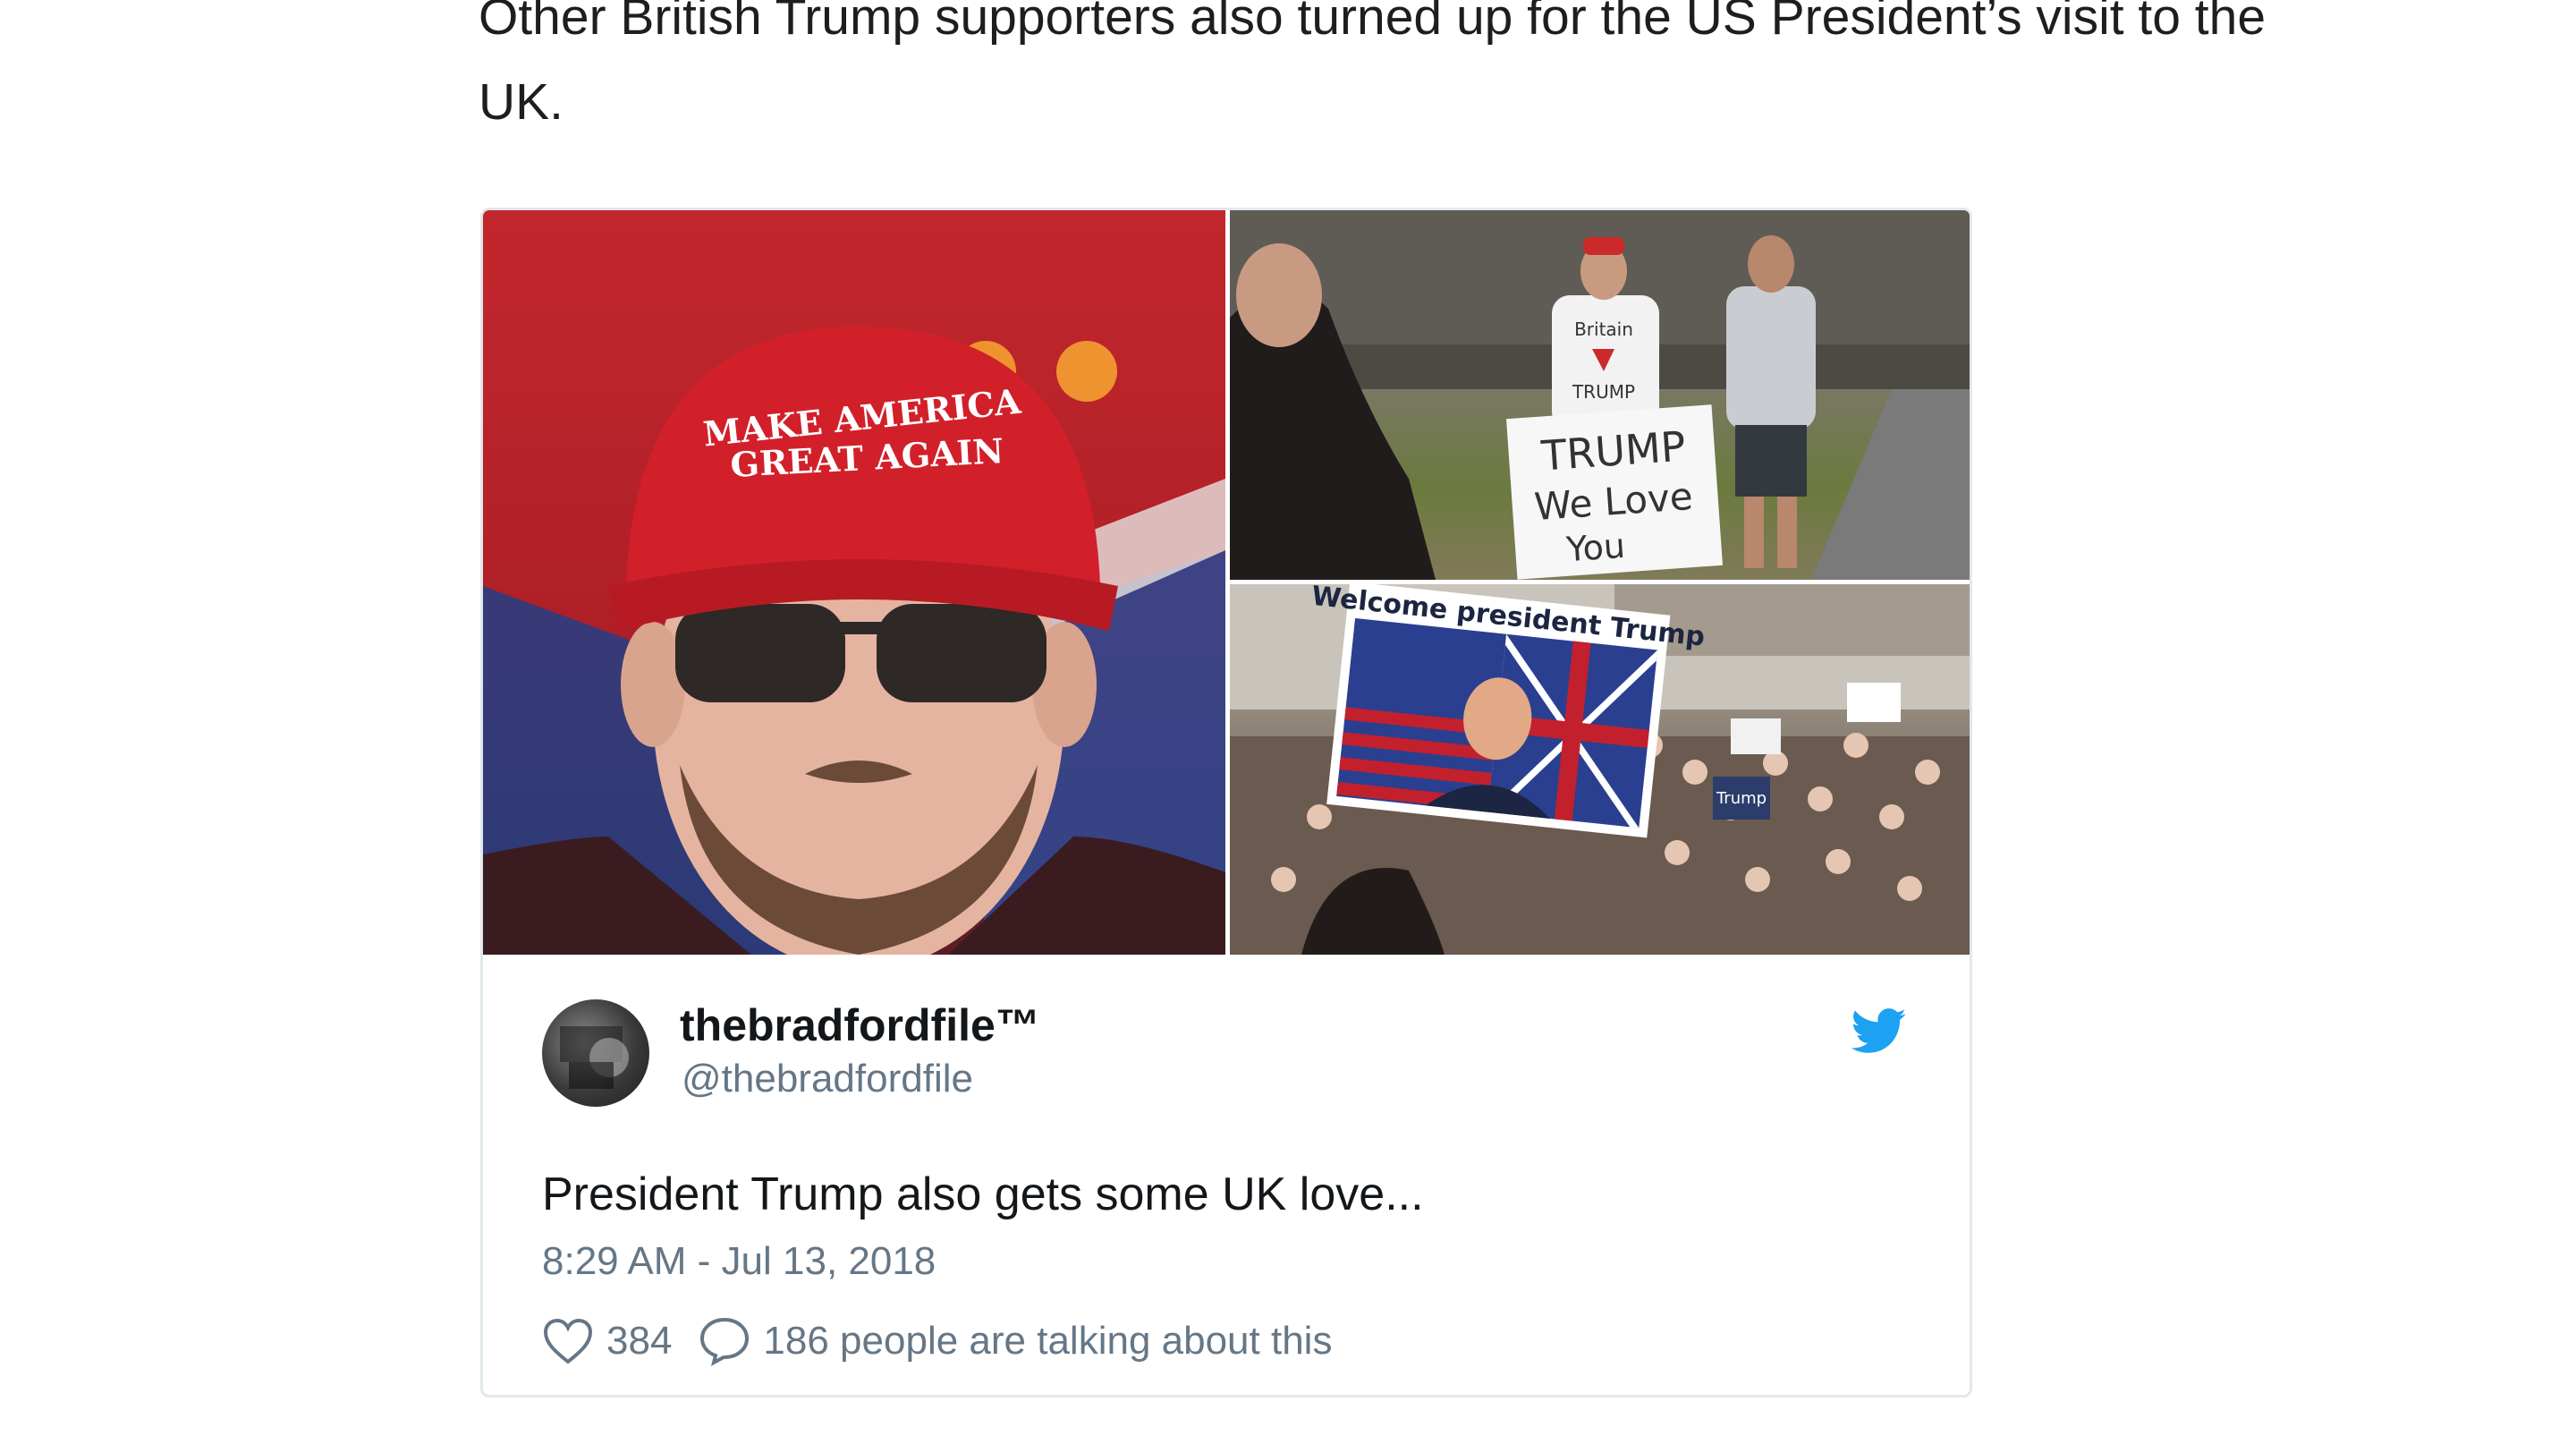  Describe the element at coordinates (827, 1079) in the screenshot. I see `user-handle: @thebradfordfile` at that location.